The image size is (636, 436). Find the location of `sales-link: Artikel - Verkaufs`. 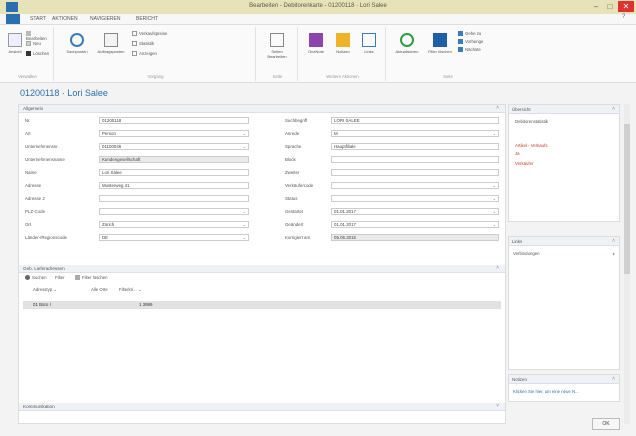

sales-link: Artikel - Verkaufs is located at coordinates (531, 145).